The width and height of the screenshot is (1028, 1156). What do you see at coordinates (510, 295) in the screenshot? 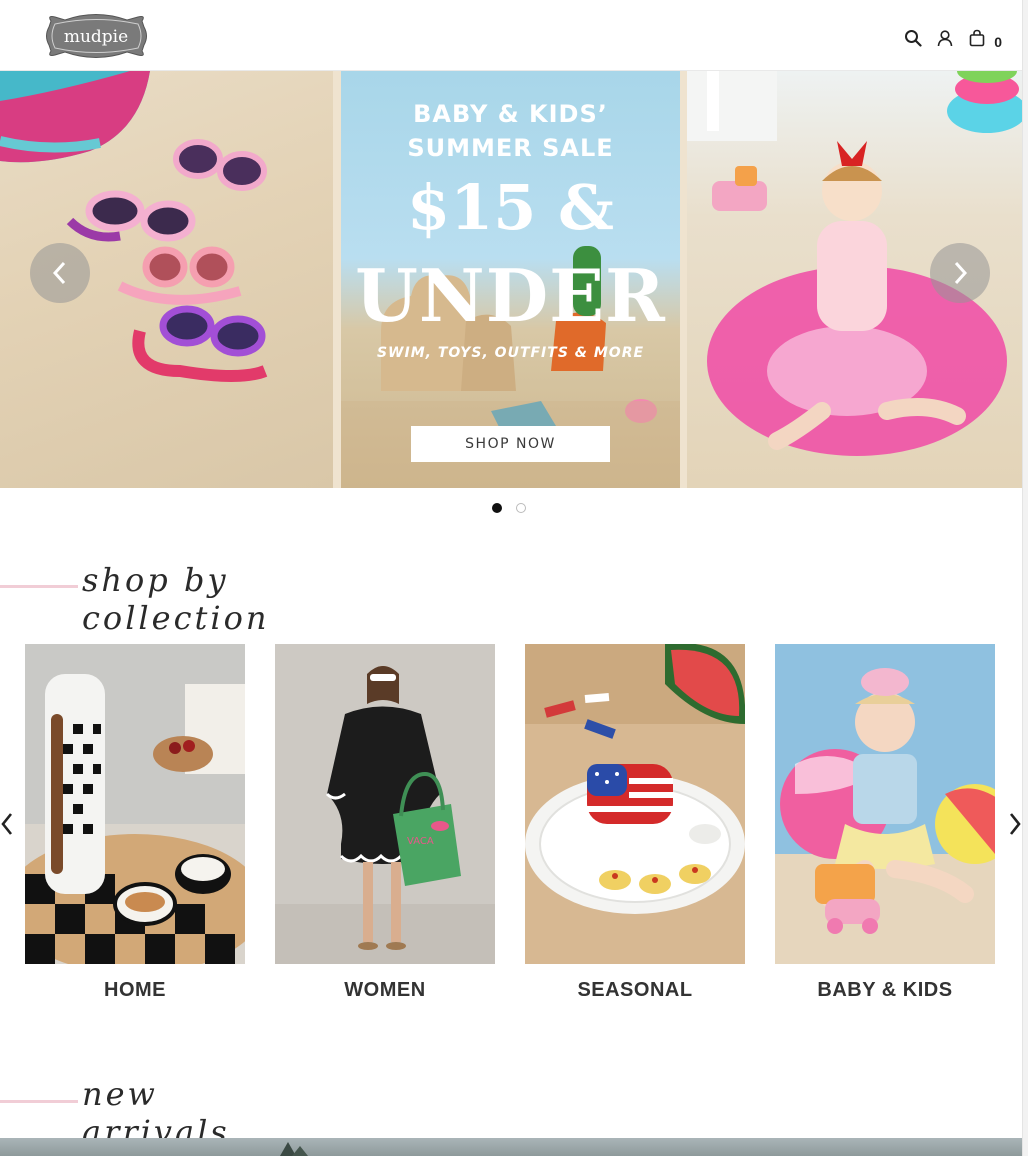
I see `hero-under: UNDER` at bounding box center [510, 295].